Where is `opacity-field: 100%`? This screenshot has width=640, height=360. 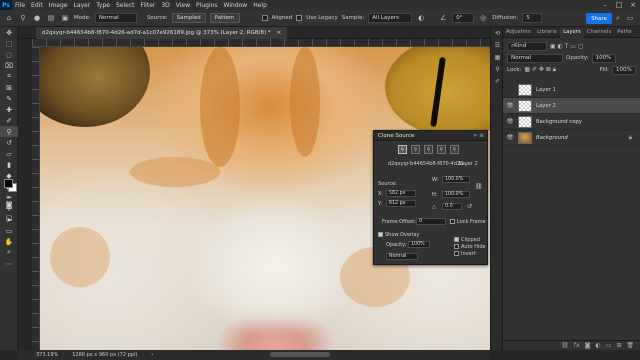 opacity-field: 100% is located at coordinates (603, 58).